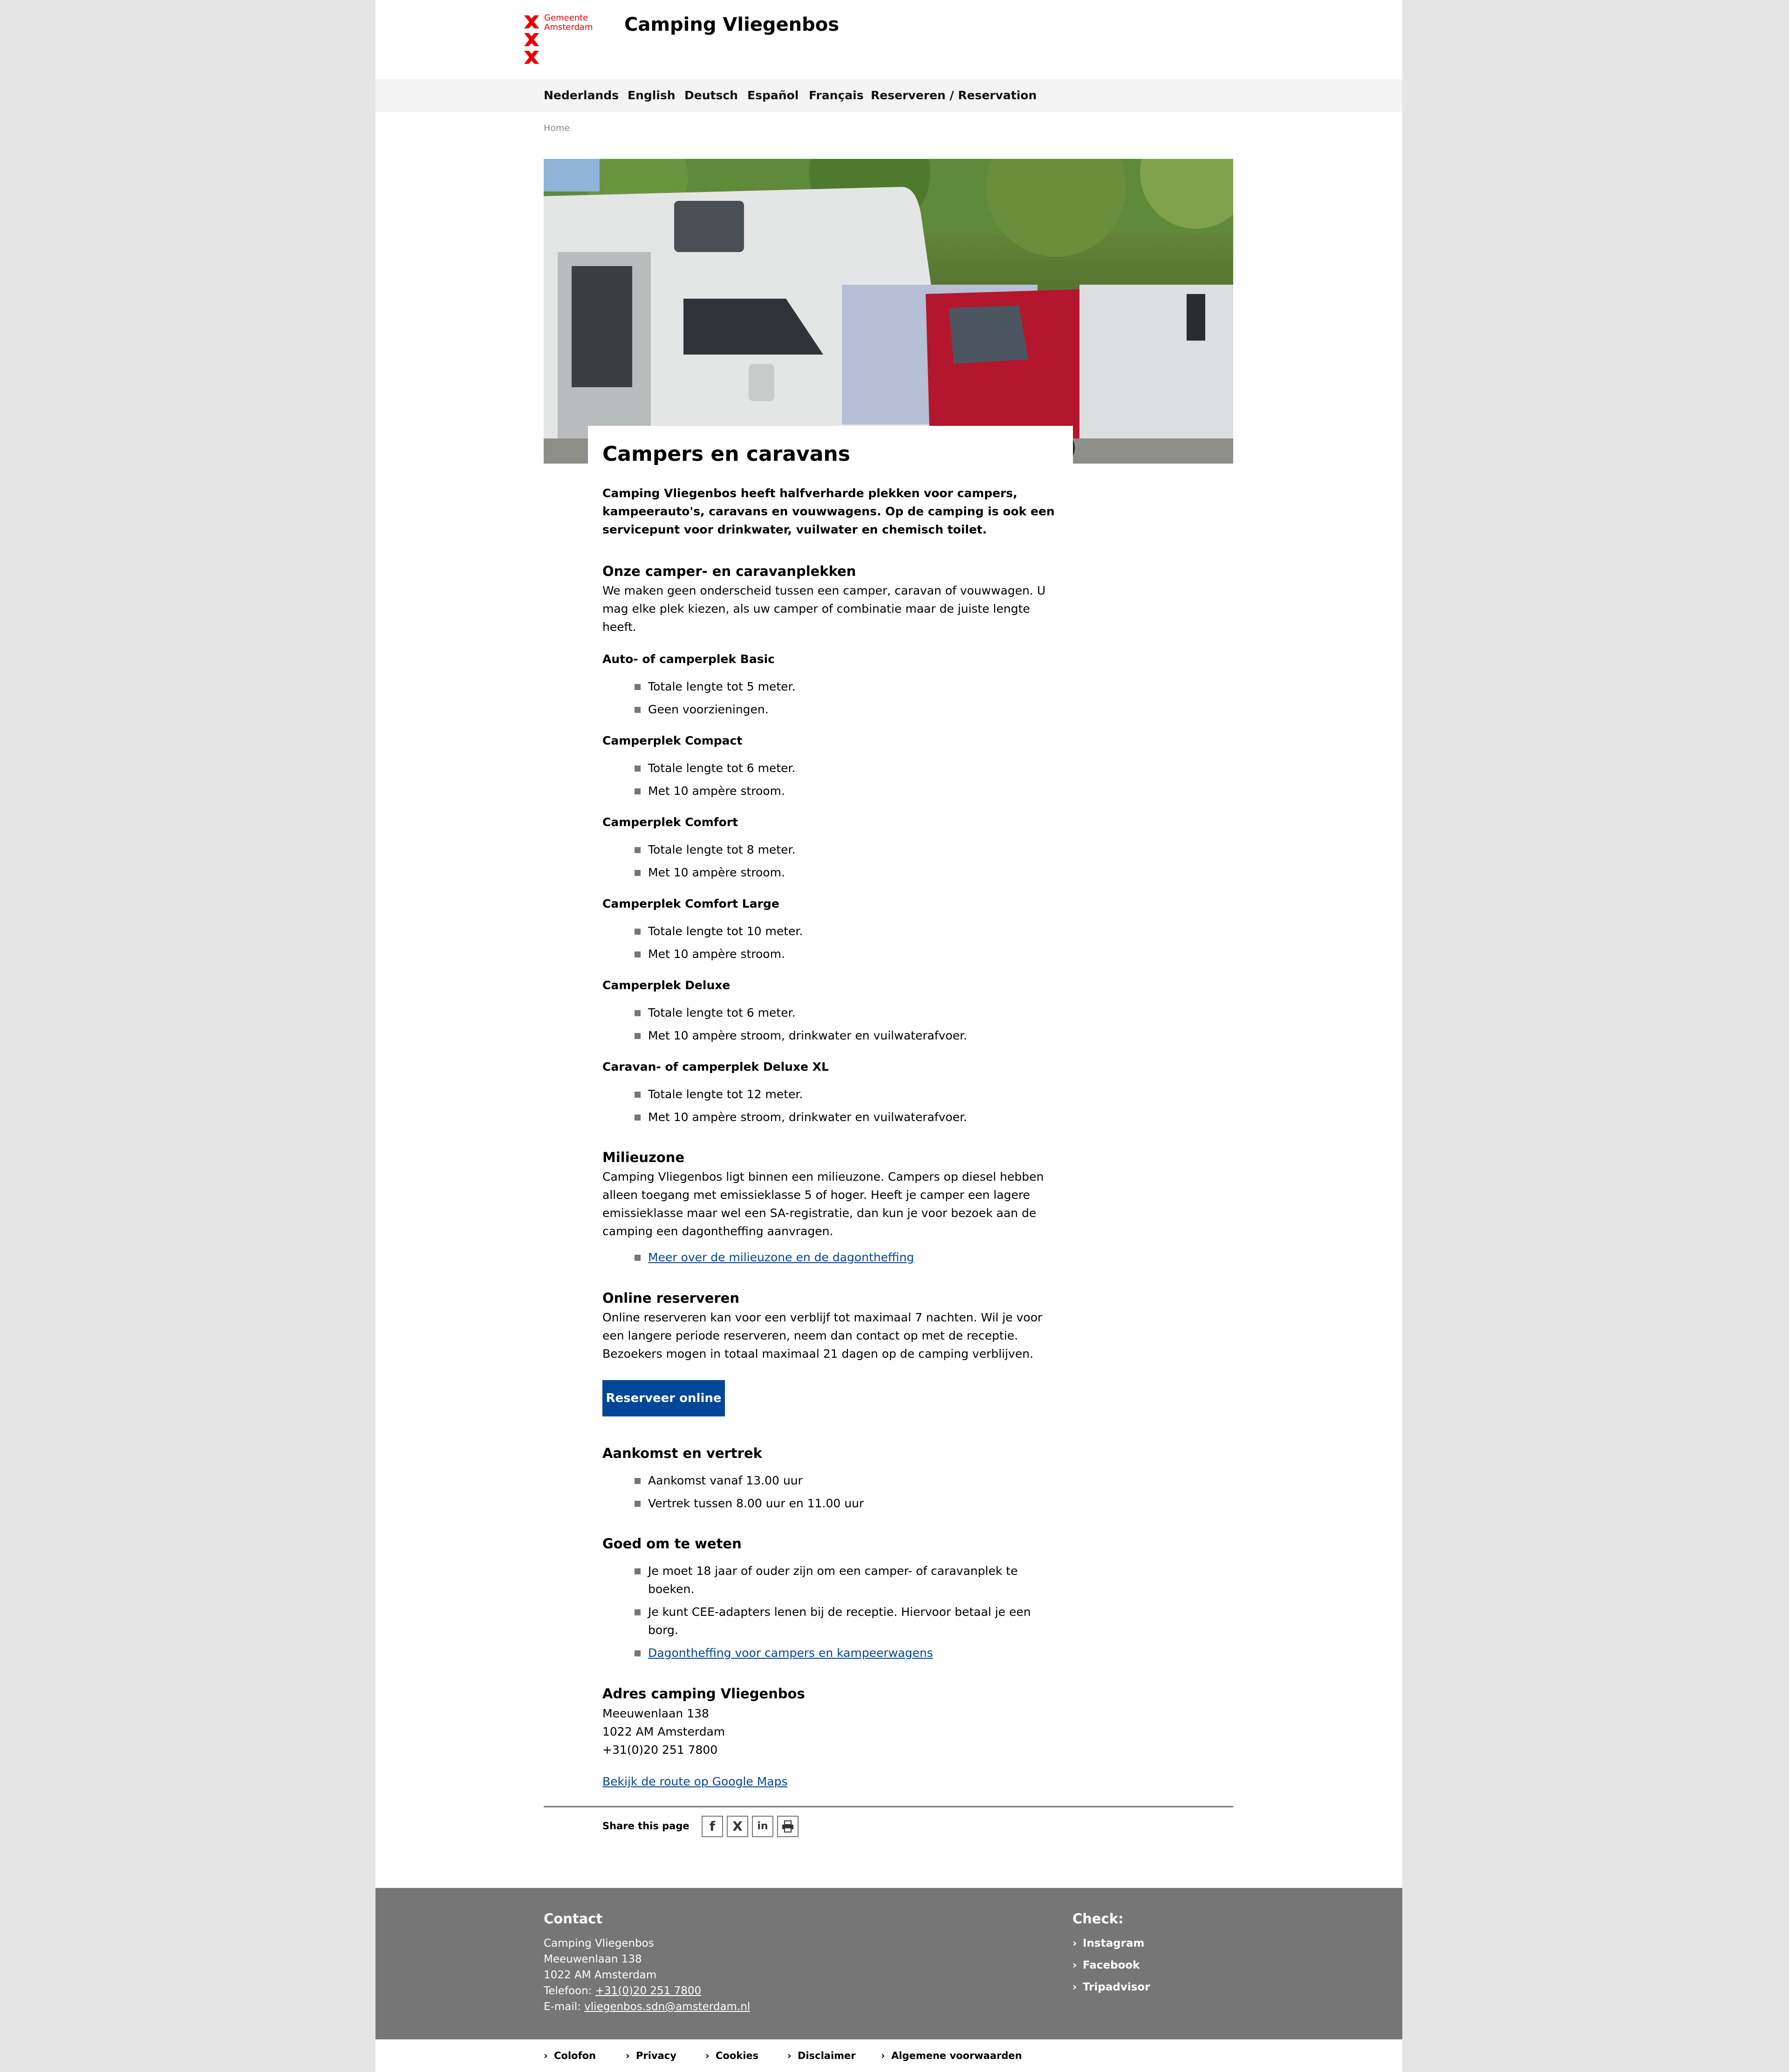  Describe the element at coordinates (846, 1503) in the screenshot. I see `list-item: Vertrek tussen 8.00 uur en 11.00 uur` at that location.